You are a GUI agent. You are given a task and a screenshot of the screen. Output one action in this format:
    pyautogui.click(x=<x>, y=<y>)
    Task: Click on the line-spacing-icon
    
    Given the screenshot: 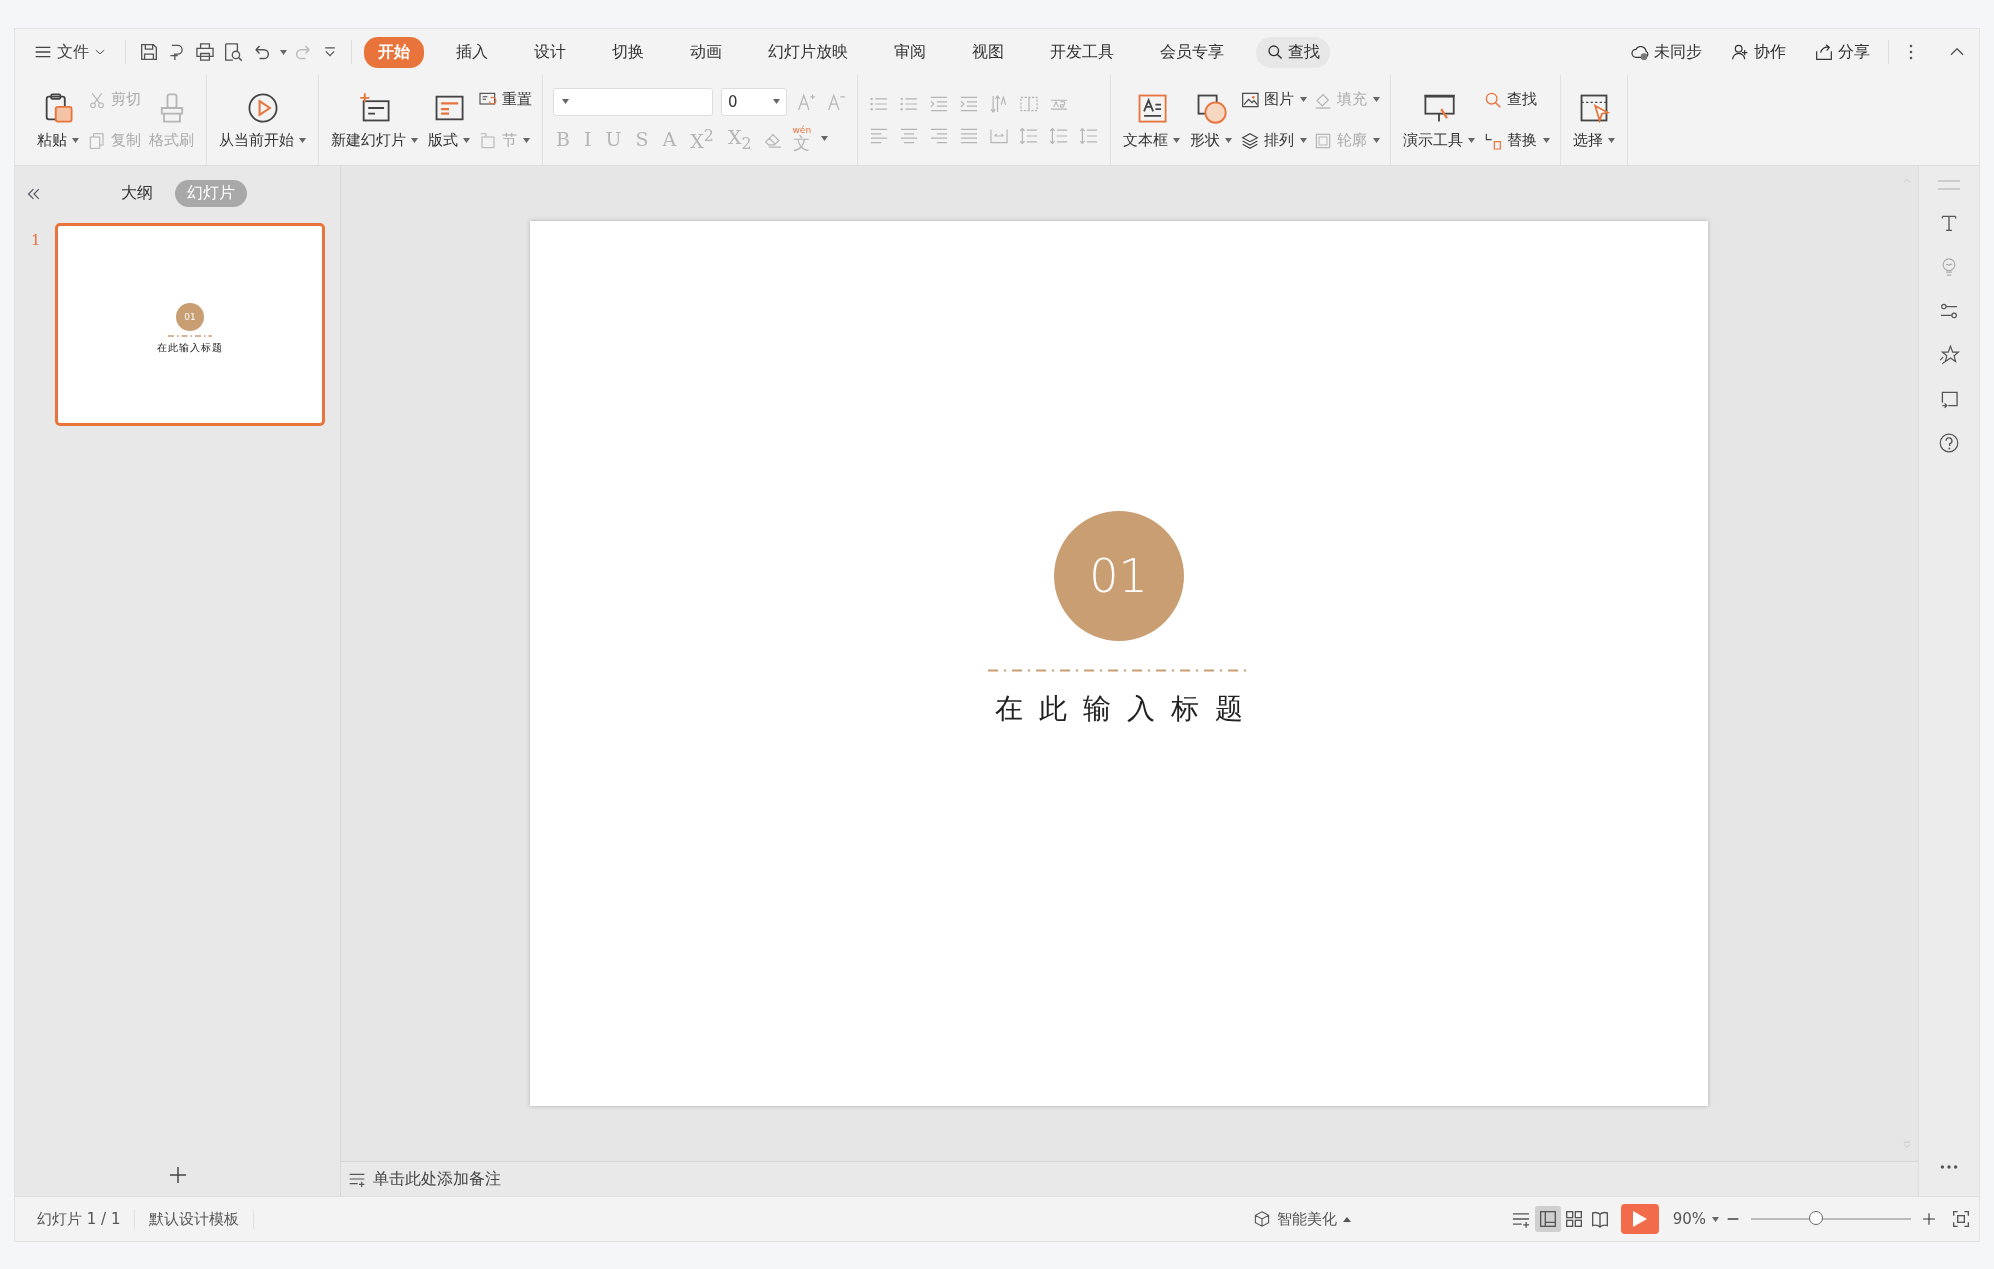 What is the action you would take?
    pyautogui.click(x=1029, y=136)
    